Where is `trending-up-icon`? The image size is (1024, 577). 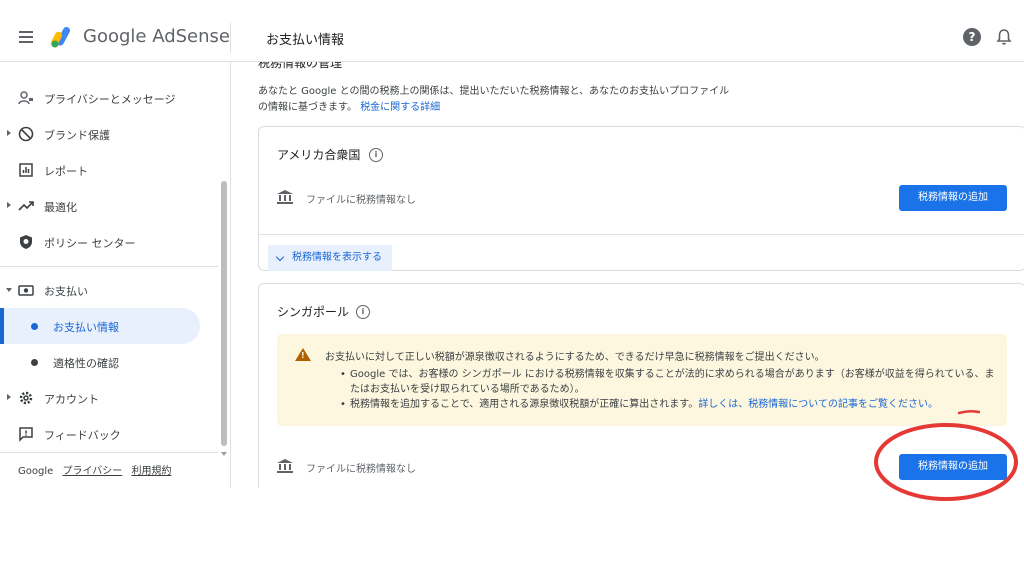
trending-up-icon is located at coordinates (26, 206).